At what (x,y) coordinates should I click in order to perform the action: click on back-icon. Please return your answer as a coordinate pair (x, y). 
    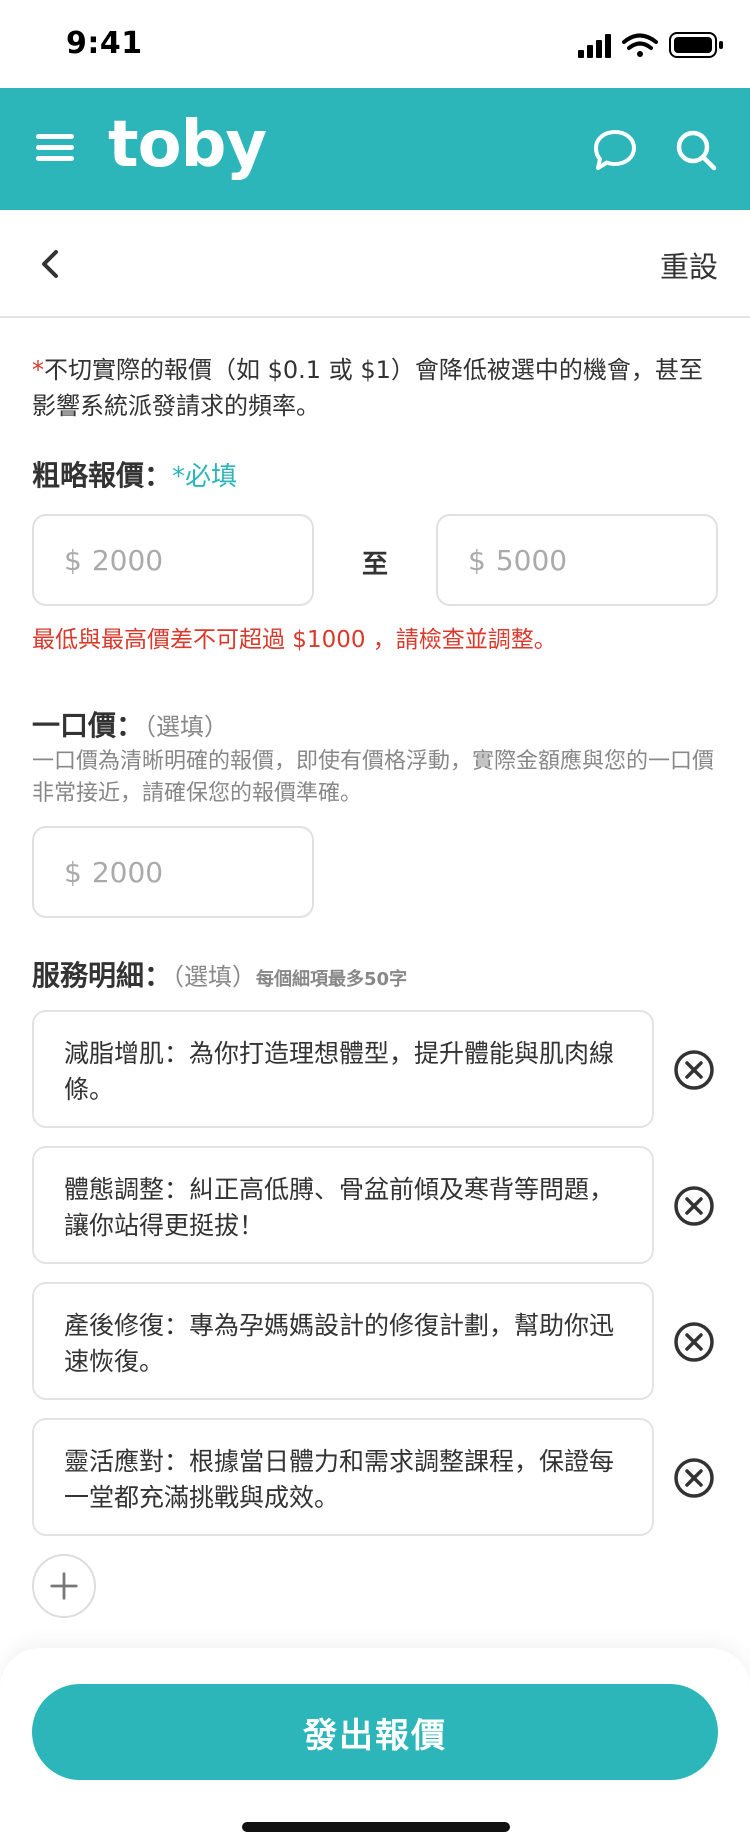
    Looking at the image, I should click on (51, 264).